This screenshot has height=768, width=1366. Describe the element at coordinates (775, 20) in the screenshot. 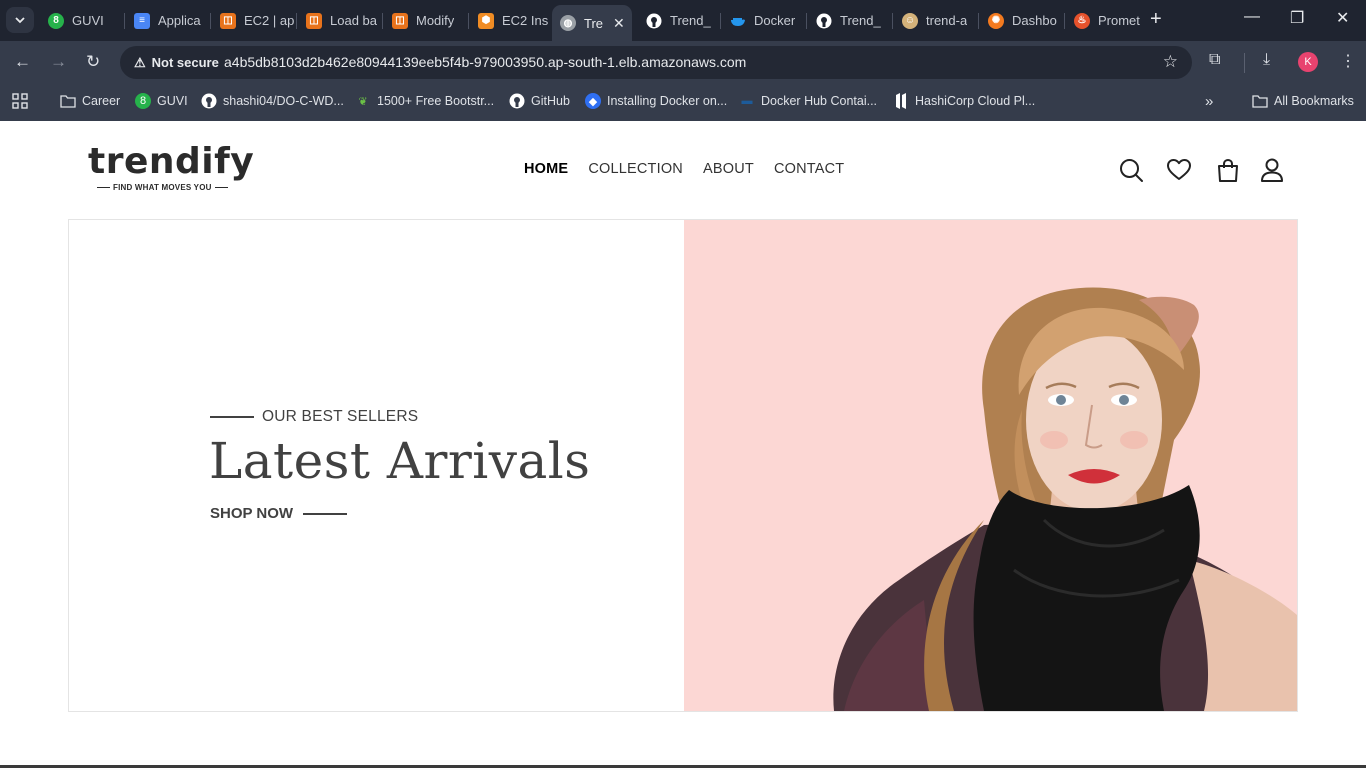

I see `tab-title: Docker` at that location.